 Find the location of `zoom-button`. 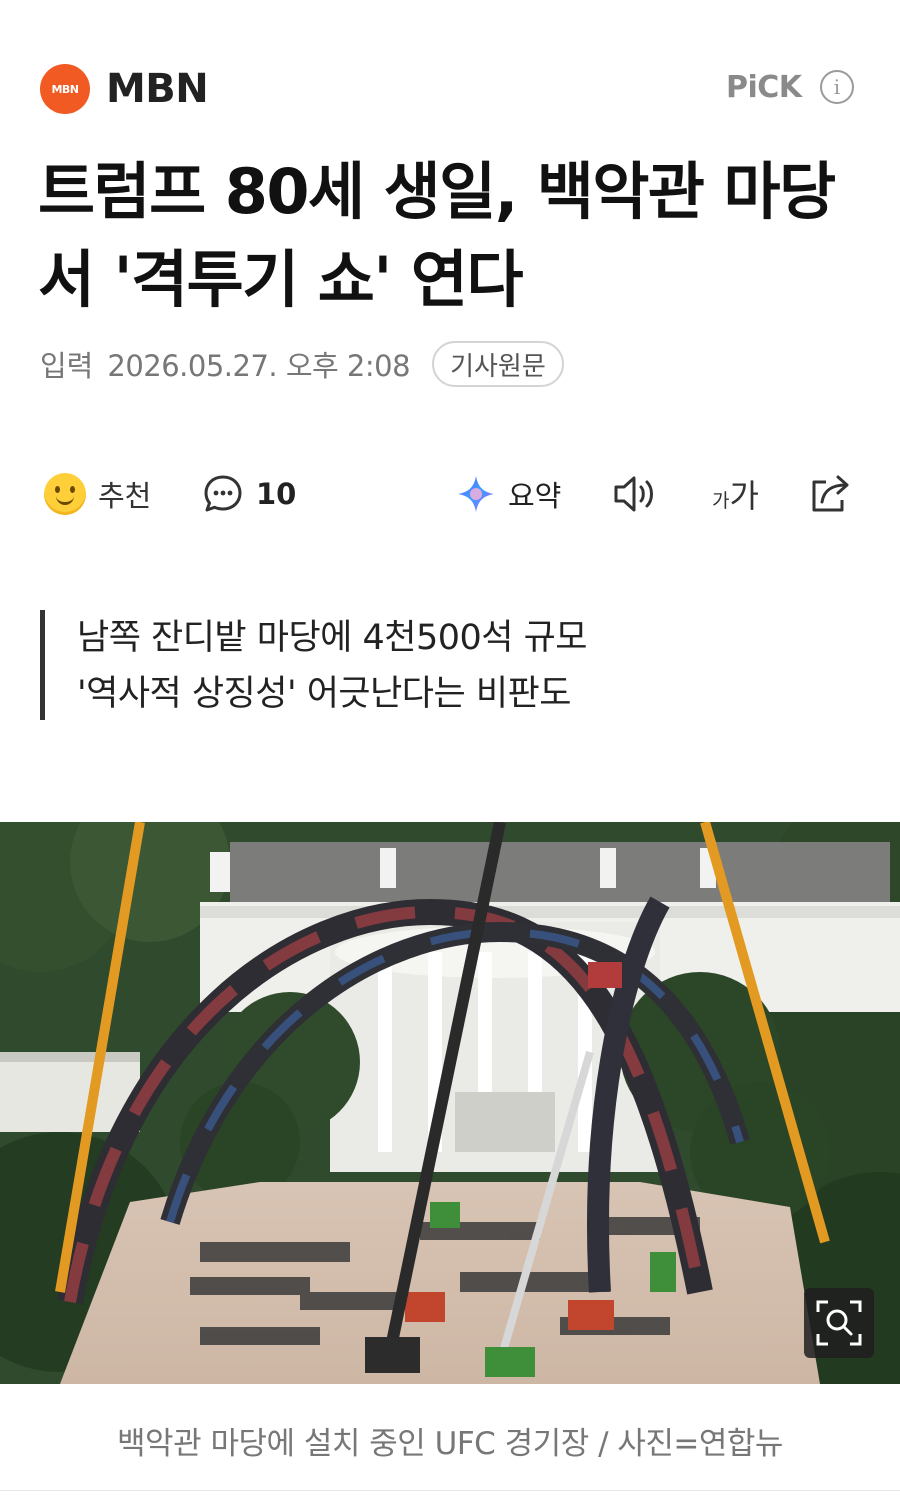

zoom-button is located at coordinates (839, 1323).